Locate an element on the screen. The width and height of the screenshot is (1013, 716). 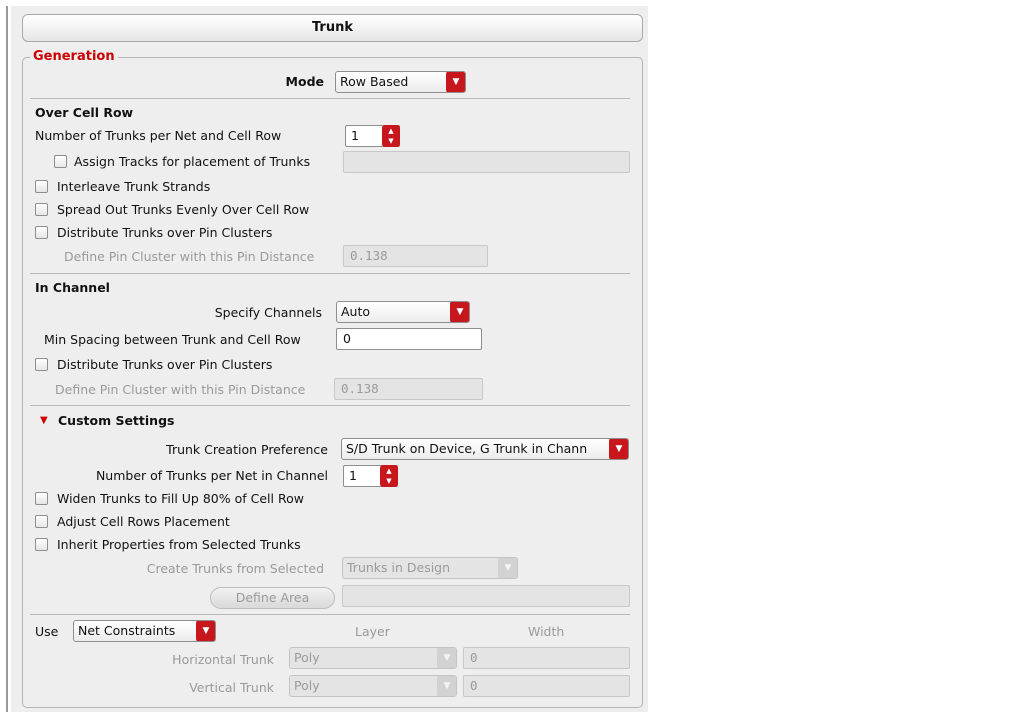
mode-label: Mode is located at coordinates (304, 81).